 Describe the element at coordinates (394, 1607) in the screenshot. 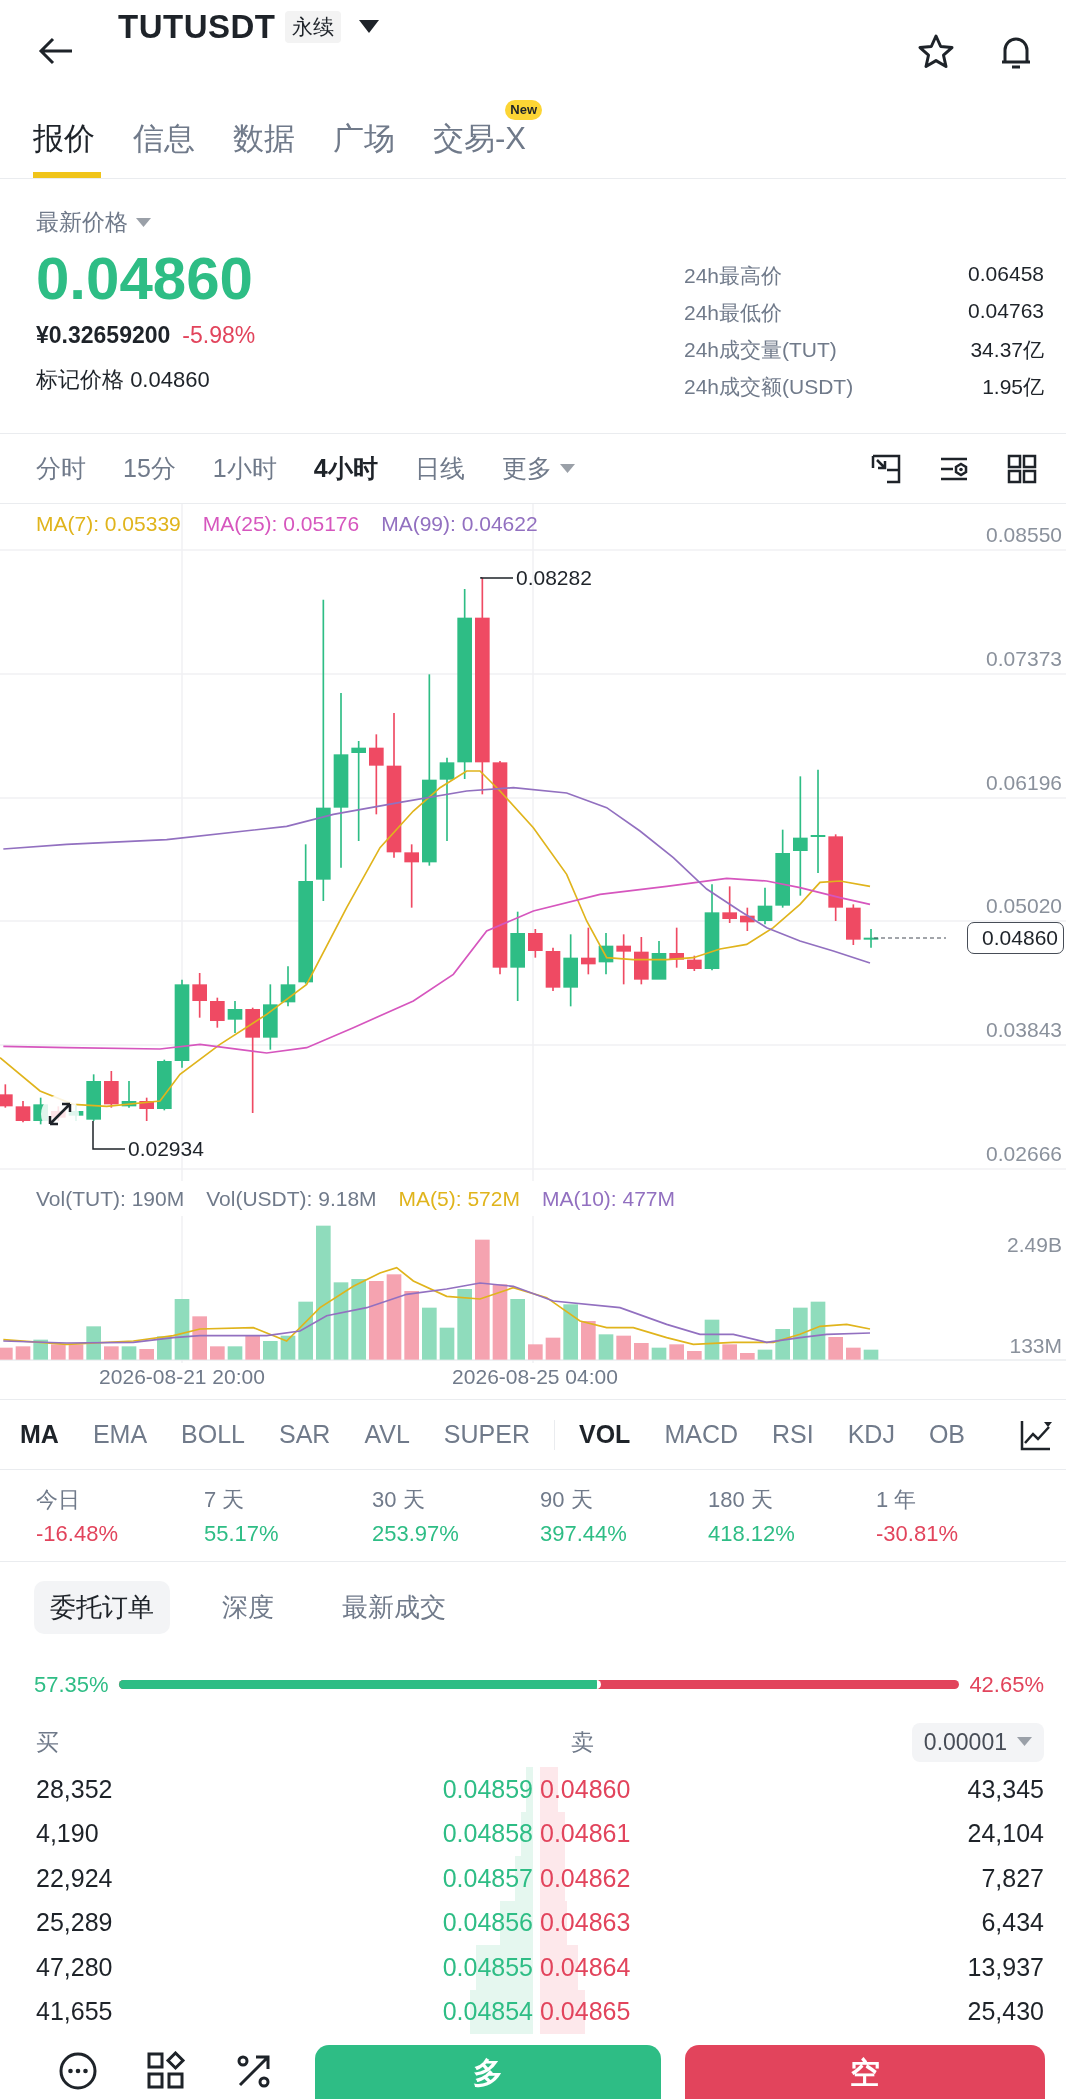

I see `order-book-tab: 最新成交` at that location.